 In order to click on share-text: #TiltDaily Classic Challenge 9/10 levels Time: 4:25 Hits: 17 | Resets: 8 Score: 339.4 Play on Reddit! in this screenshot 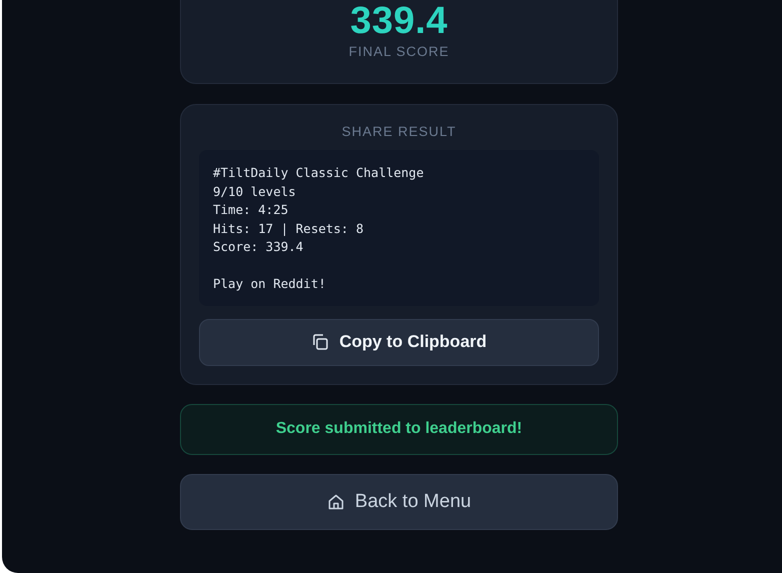, I will do `click(399, 228)`.